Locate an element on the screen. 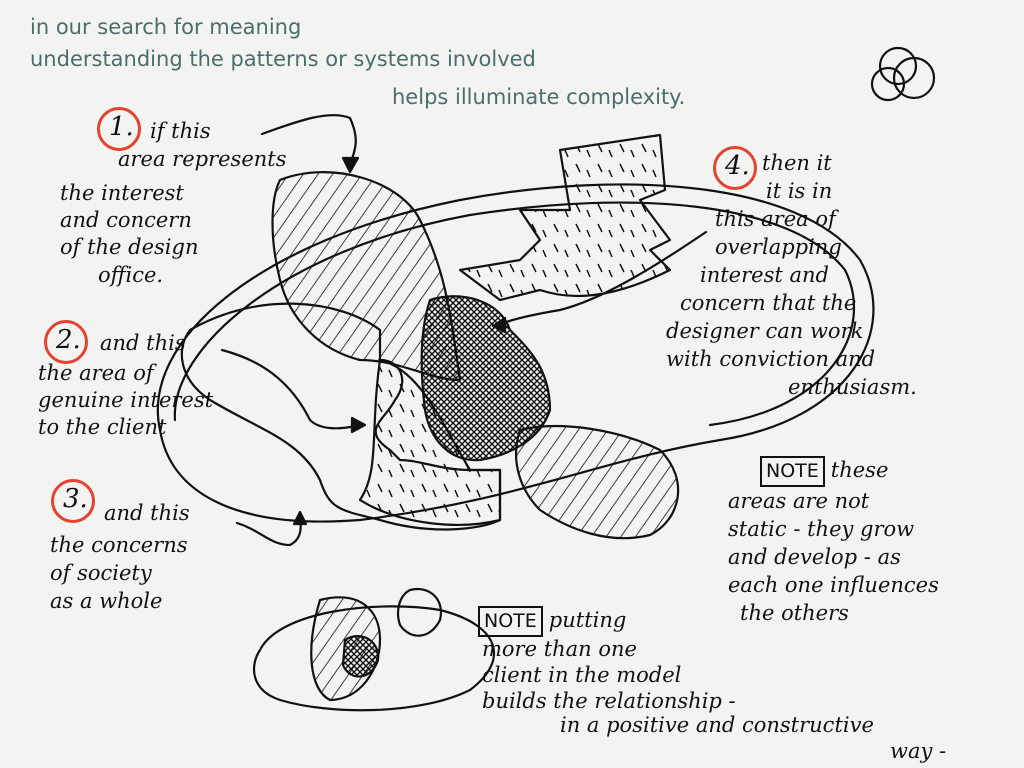 This screenshot has height=768, width=1024. note-1-line-4: each one influences is located at coordinates (833, 585).